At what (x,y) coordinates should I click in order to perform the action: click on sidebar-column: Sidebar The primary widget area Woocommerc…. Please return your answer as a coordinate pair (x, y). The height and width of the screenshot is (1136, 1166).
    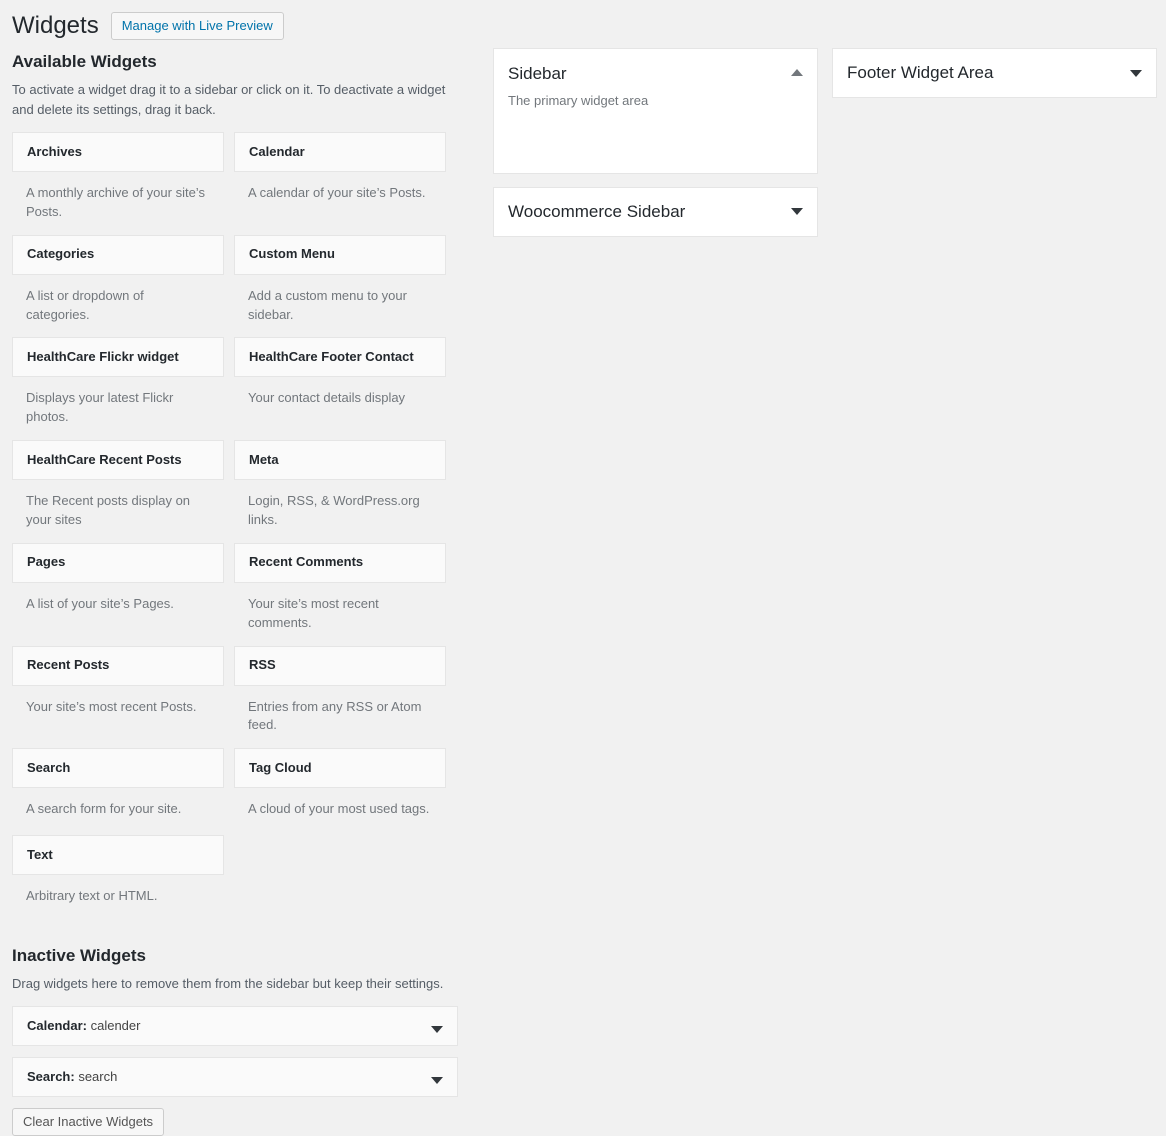
    Looking at the image, I should click on (655, 149).